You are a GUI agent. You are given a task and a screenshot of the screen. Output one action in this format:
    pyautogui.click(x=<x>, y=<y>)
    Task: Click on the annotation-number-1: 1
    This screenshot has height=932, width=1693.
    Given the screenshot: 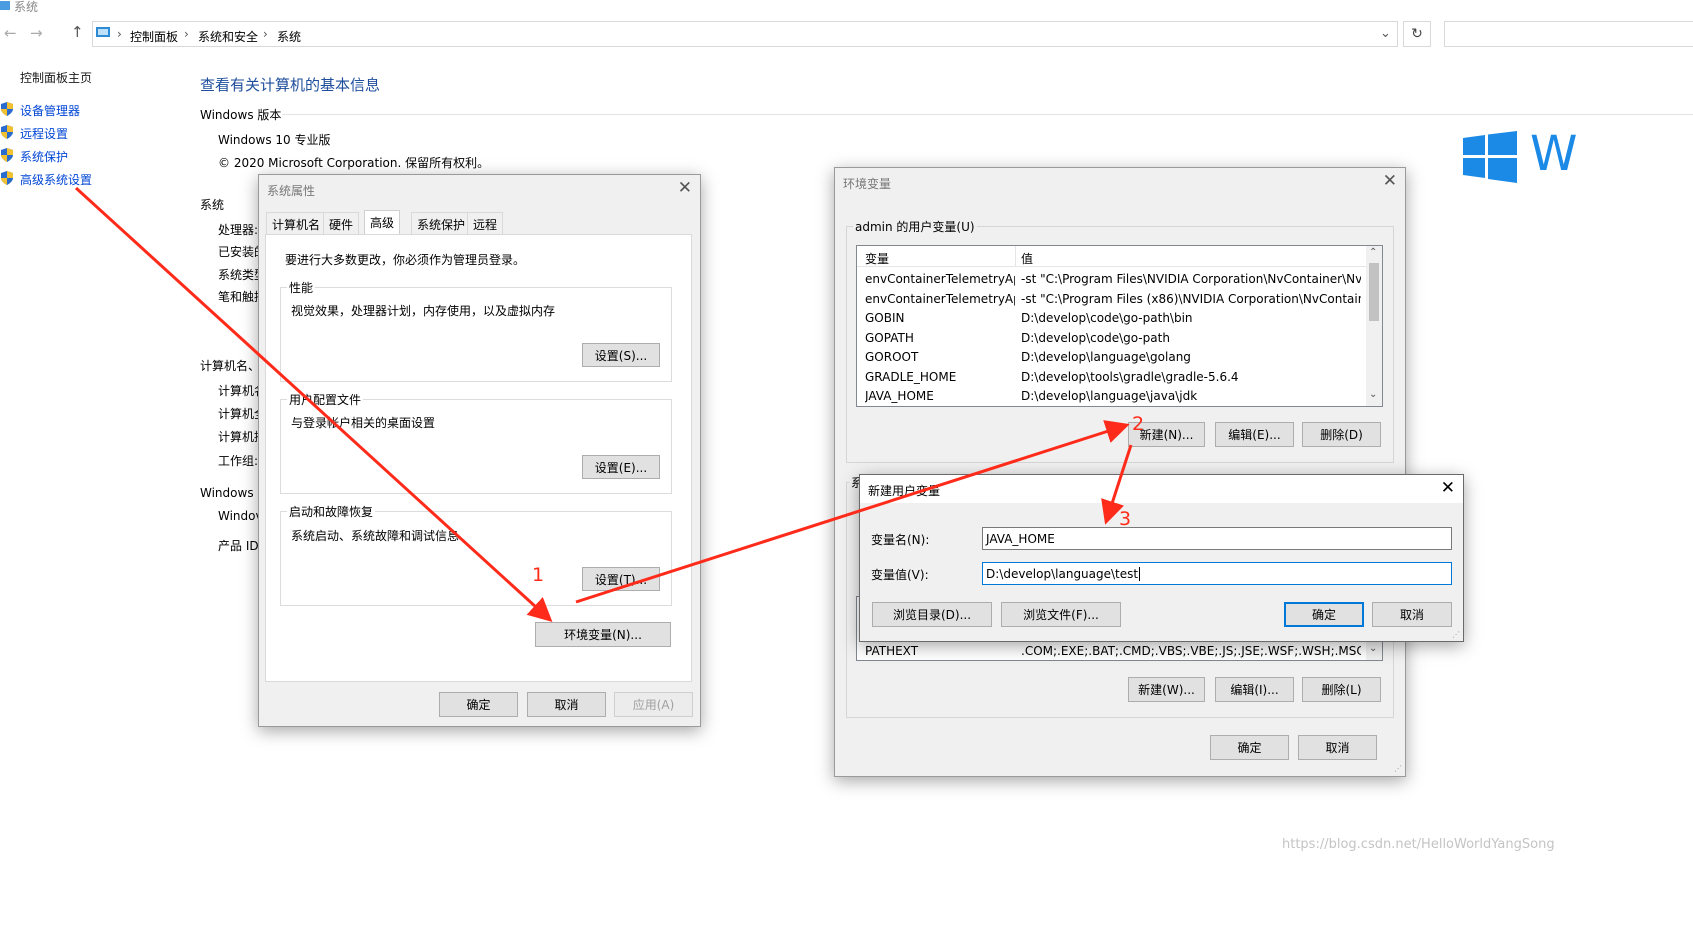 What is the action you would take?
    pyautogui.click(x=538, y=575)
    